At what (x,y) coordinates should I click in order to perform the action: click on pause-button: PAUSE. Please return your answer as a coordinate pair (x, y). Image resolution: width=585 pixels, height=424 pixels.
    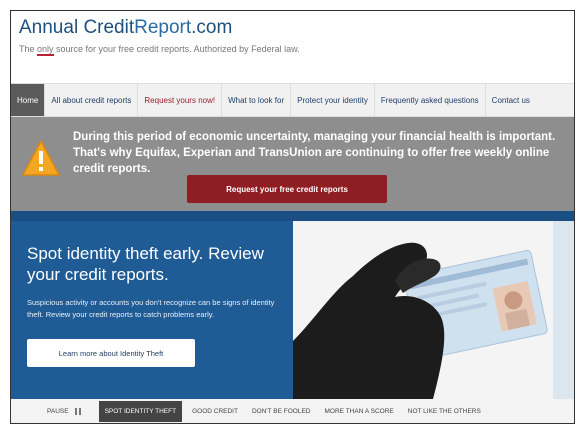
    Looking at the image, I should click on (64, 411).